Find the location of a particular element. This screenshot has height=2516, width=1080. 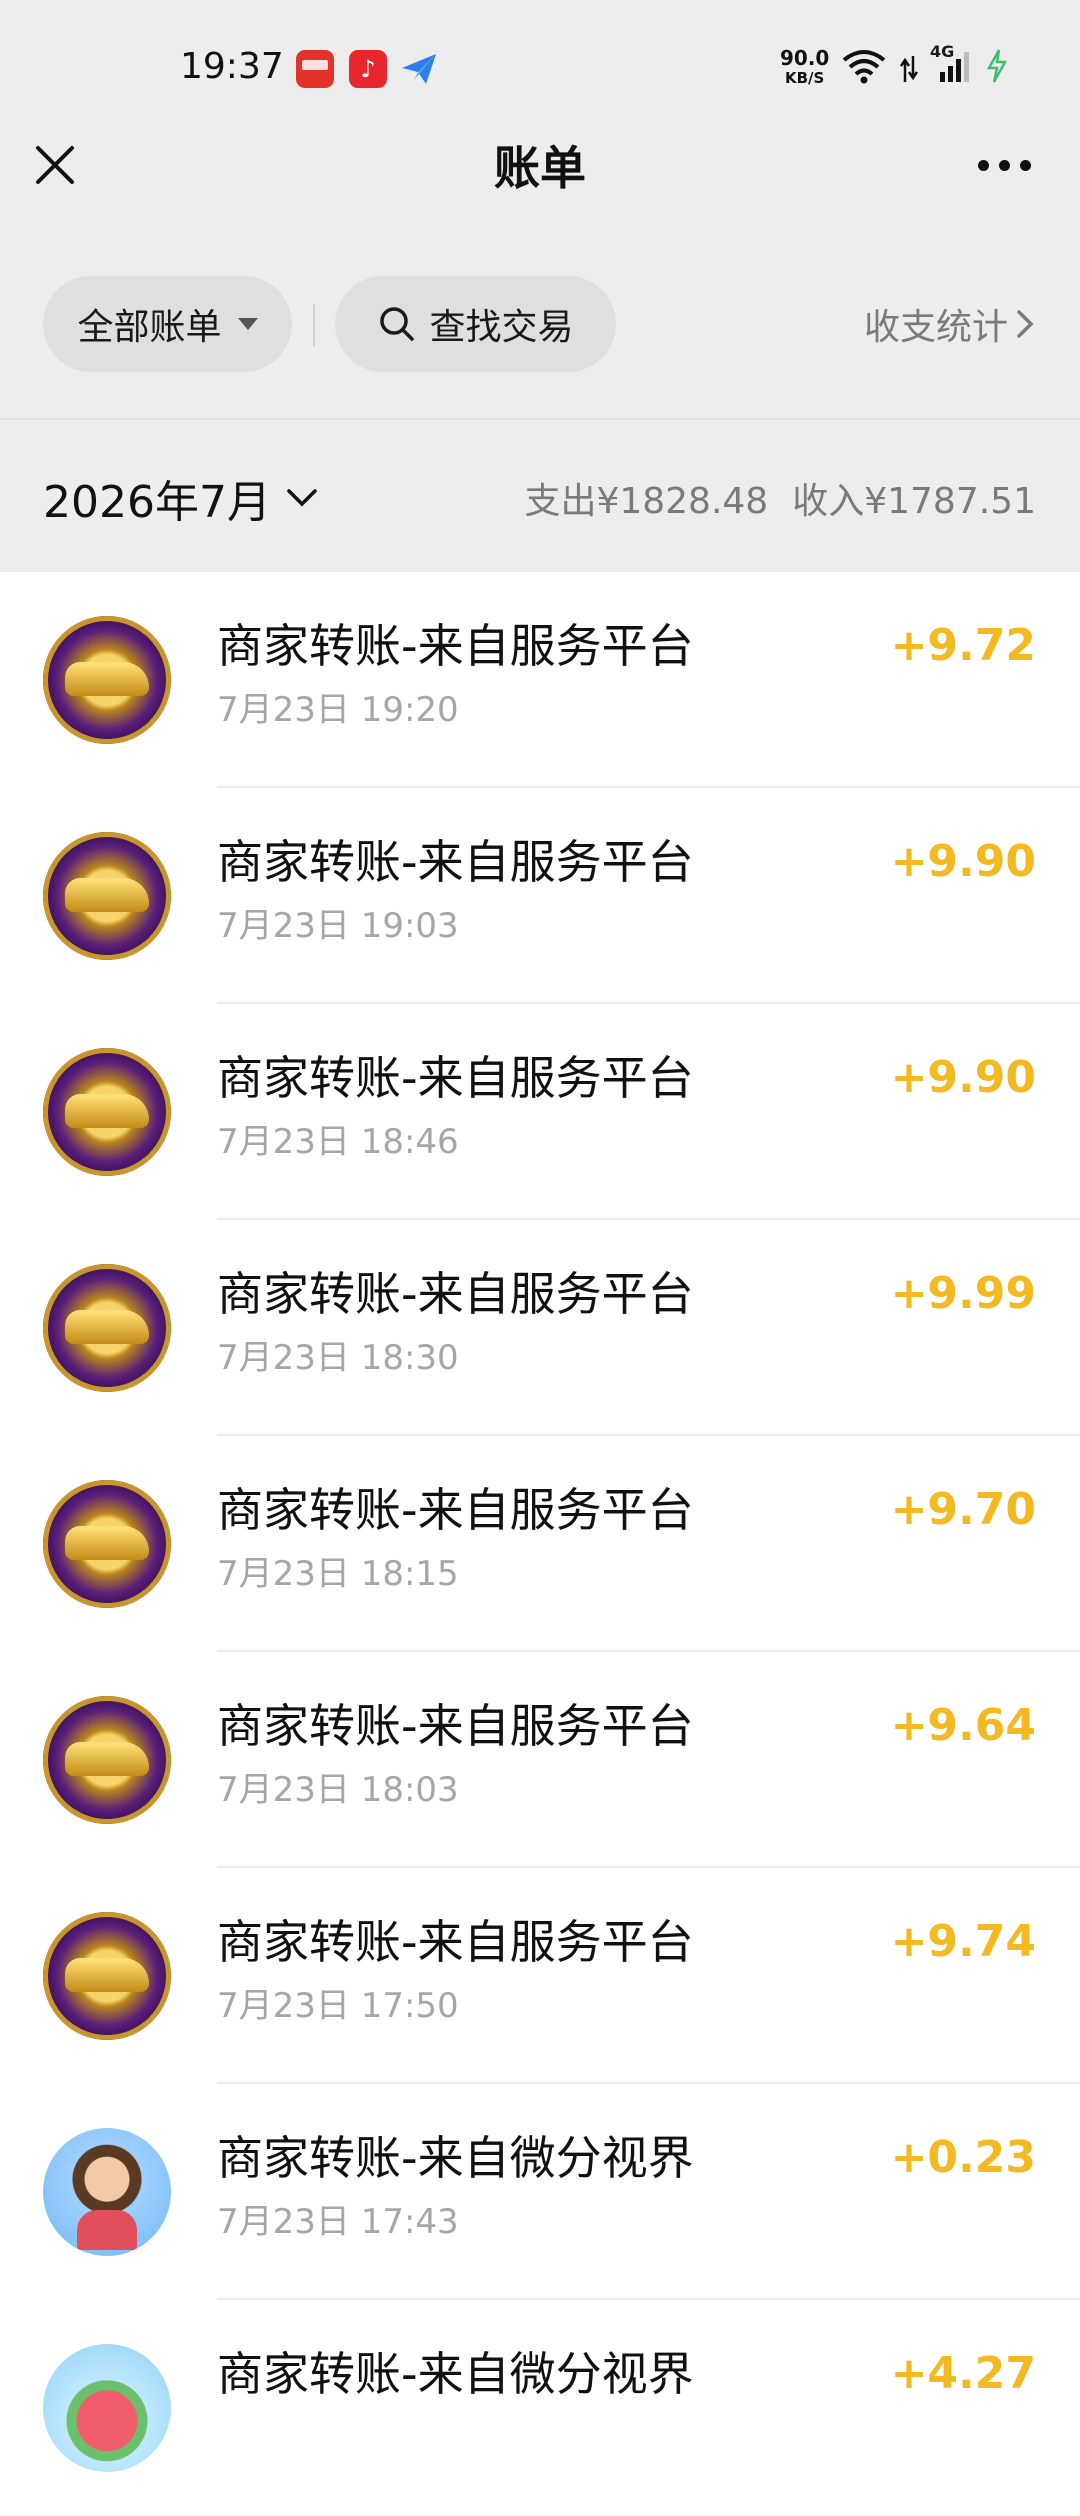

status-bar: 19:37 ♪ 90.0 KB/S 4G is located at coordinates (540, 65).